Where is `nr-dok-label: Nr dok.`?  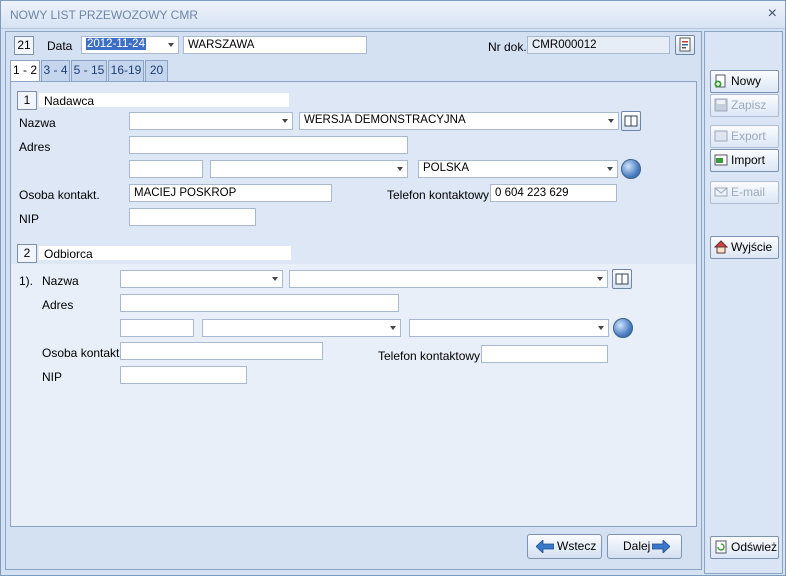 nr-dok-label: Nr dok. is located at coordinates (507, 47).